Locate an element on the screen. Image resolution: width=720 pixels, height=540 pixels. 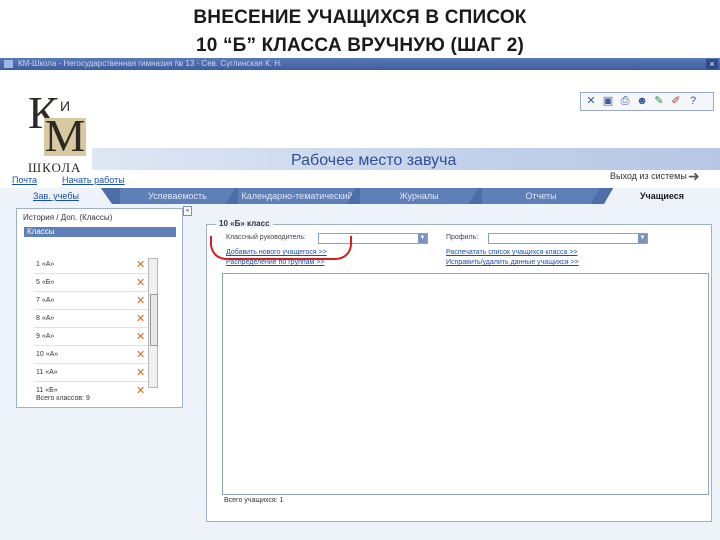
list-item: 10 «А» ✕ is located at coordinates (94, 355).